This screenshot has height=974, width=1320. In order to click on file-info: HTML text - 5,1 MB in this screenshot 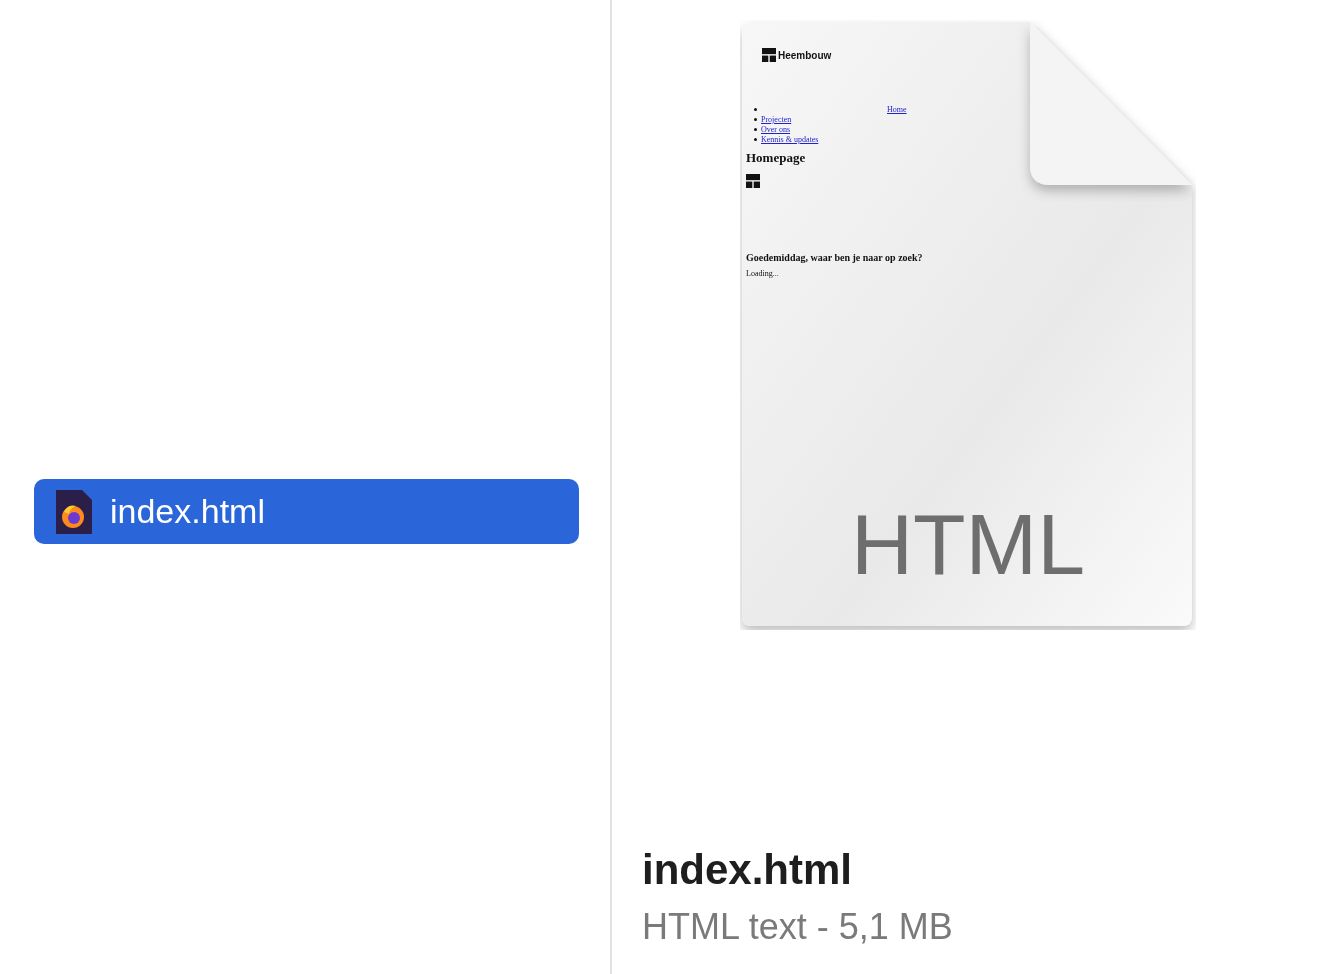, I will do `click(798, 927)`.